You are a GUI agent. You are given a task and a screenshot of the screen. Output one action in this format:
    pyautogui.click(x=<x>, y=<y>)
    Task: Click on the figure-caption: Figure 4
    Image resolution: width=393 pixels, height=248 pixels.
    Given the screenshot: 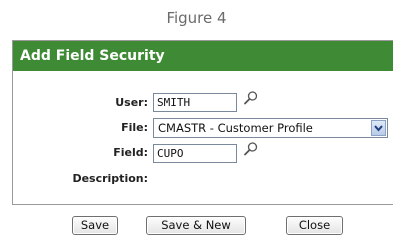 What is the action you would take?
    pyautogui.click(x=196, y=18)
    